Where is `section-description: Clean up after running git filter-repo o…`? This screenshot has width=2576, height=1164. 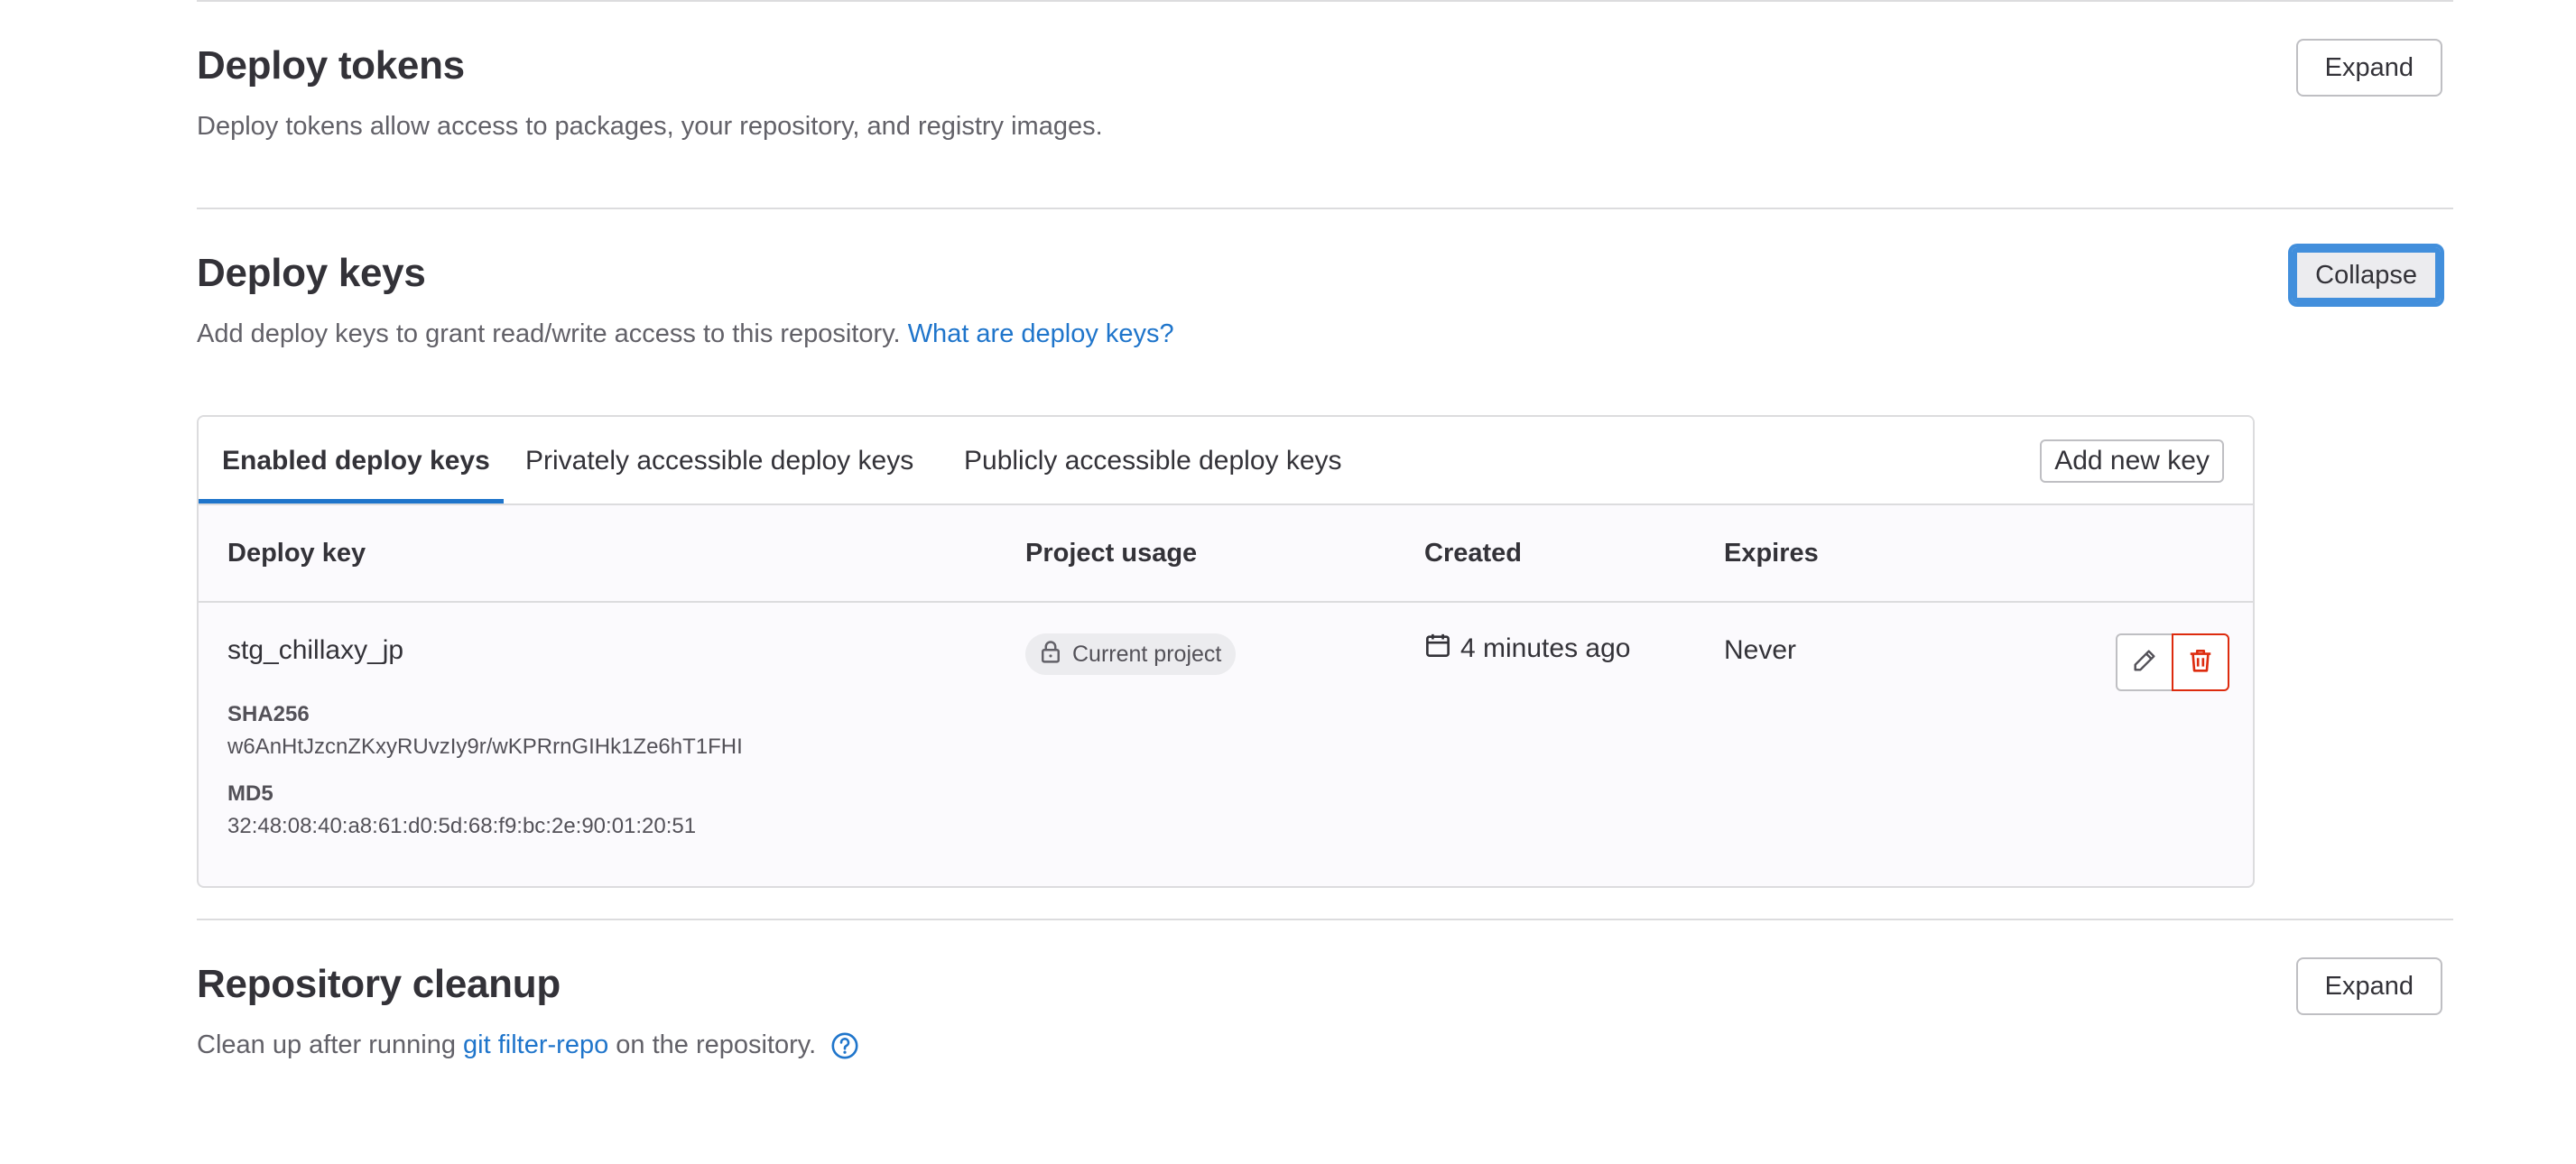 section-description: Clean up after running git filter-repo o… is located at coordinates (528, 1045).